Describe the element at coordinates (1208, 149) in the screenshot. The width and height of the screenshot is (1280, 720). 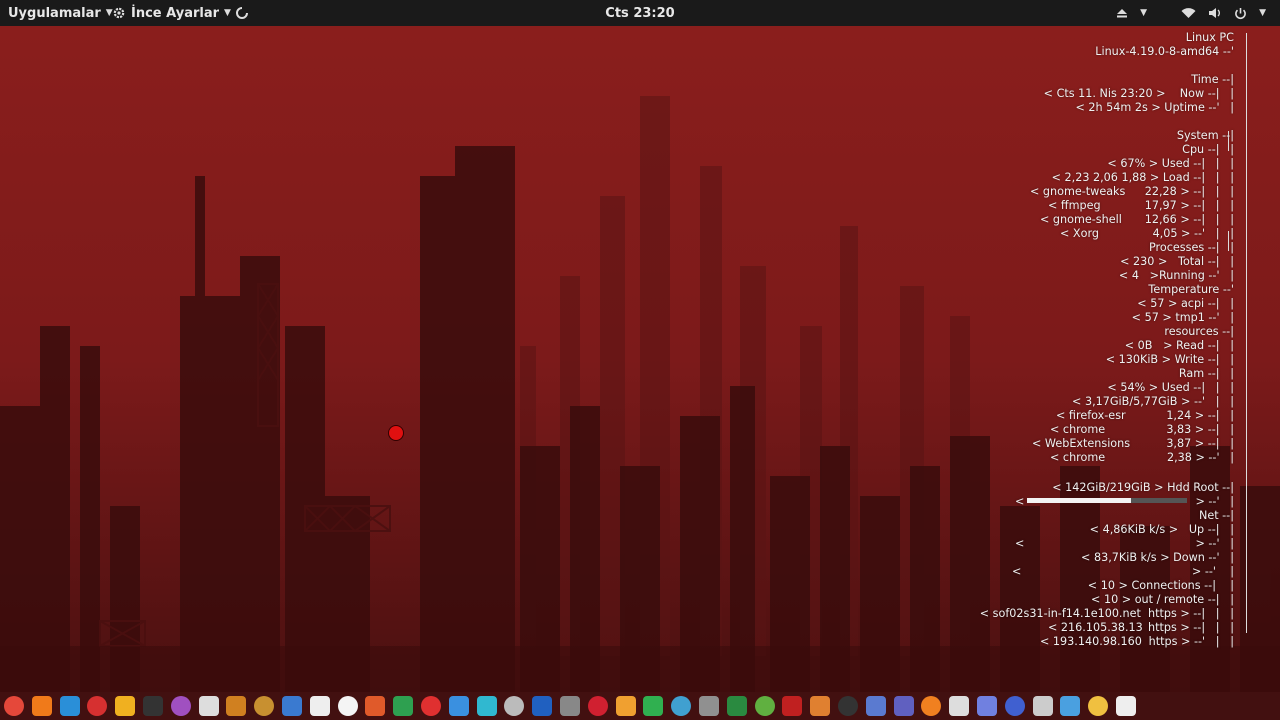
I see `conky-cpu-header: Cpu --| |` at that location.